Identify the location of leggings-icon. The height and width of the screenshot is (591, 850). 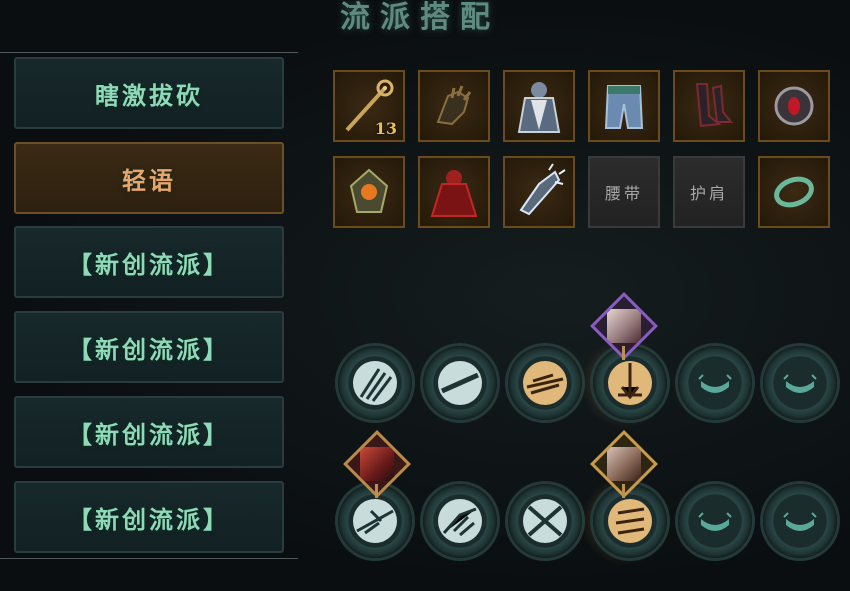
(624, 107).